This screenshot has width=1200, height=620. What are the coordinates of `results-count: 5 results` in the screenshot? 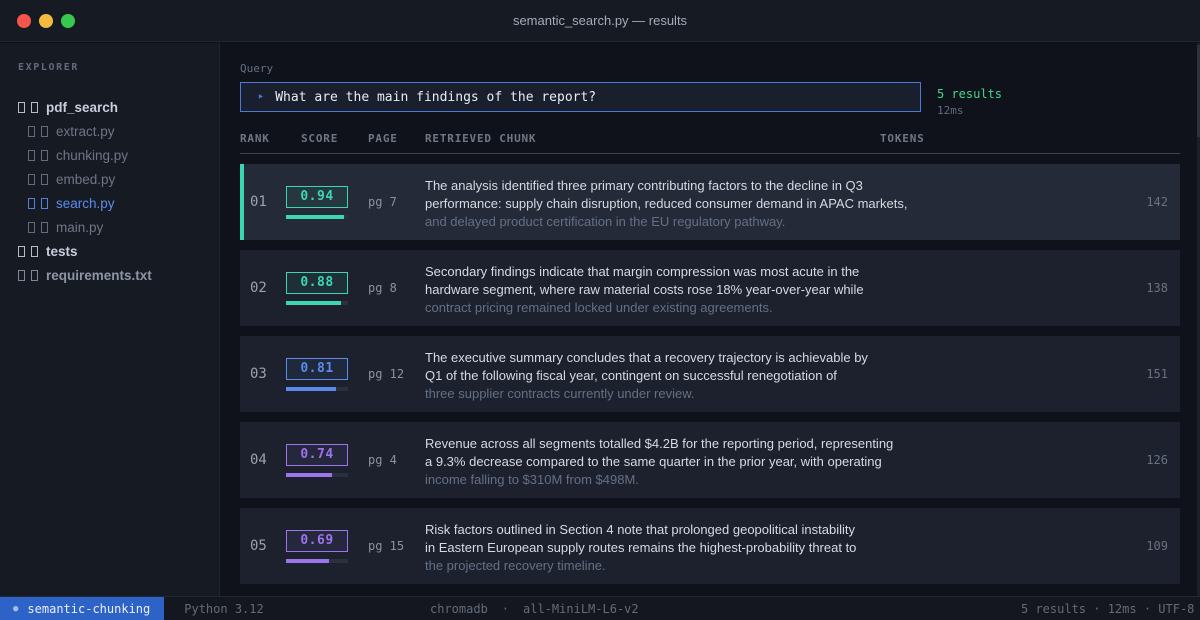 It's located at (970, 94).